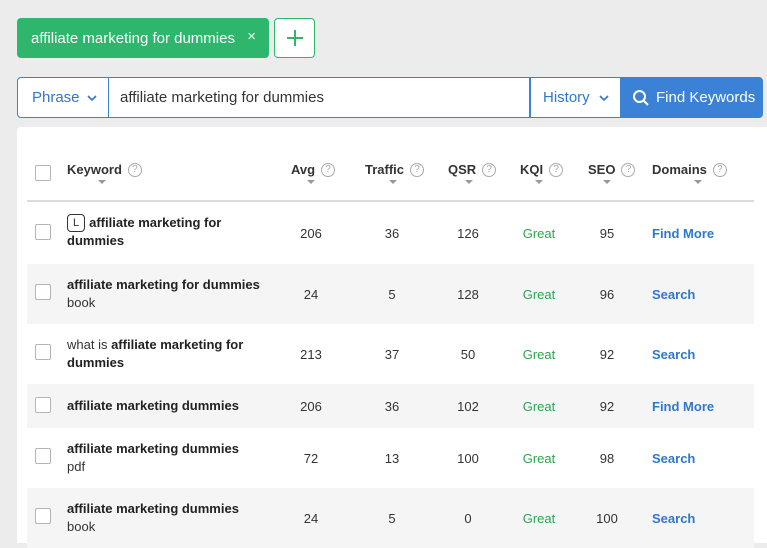 The height and width of the screenshot is (548, 767). Describe the element at coordinates (395, 169) in the screenshot. I see `header-traffic: Traffic ?` at that location.